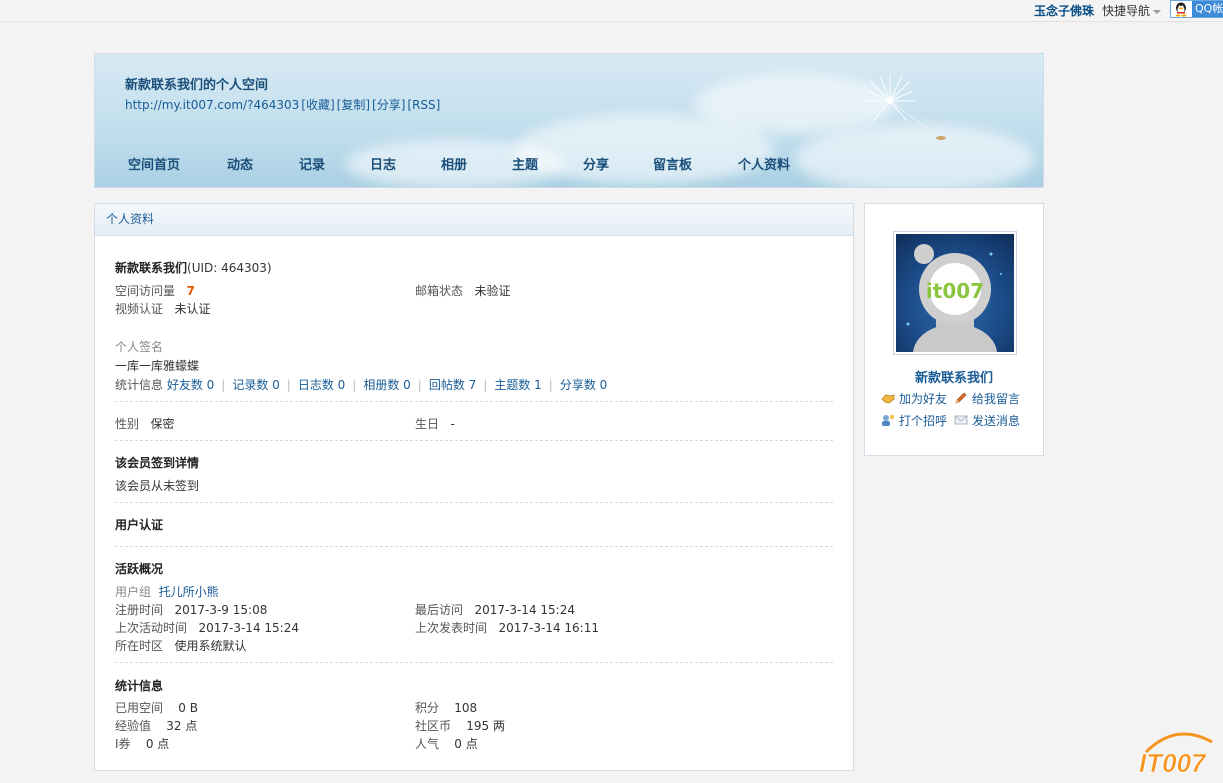 The width and height of the screenshot is (1223, 783). I want to click on gender-label: 性别, so click(127, 424).